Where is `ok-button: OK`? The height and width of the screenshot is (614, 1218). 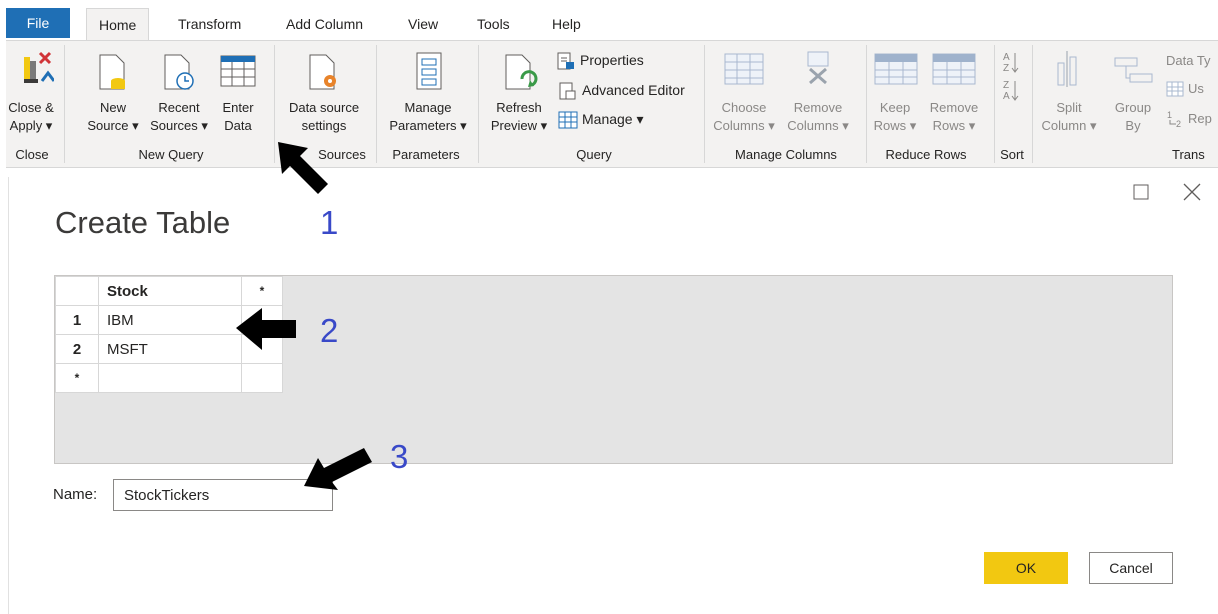 ok-button: OK is located at coordinates (1026, 568).